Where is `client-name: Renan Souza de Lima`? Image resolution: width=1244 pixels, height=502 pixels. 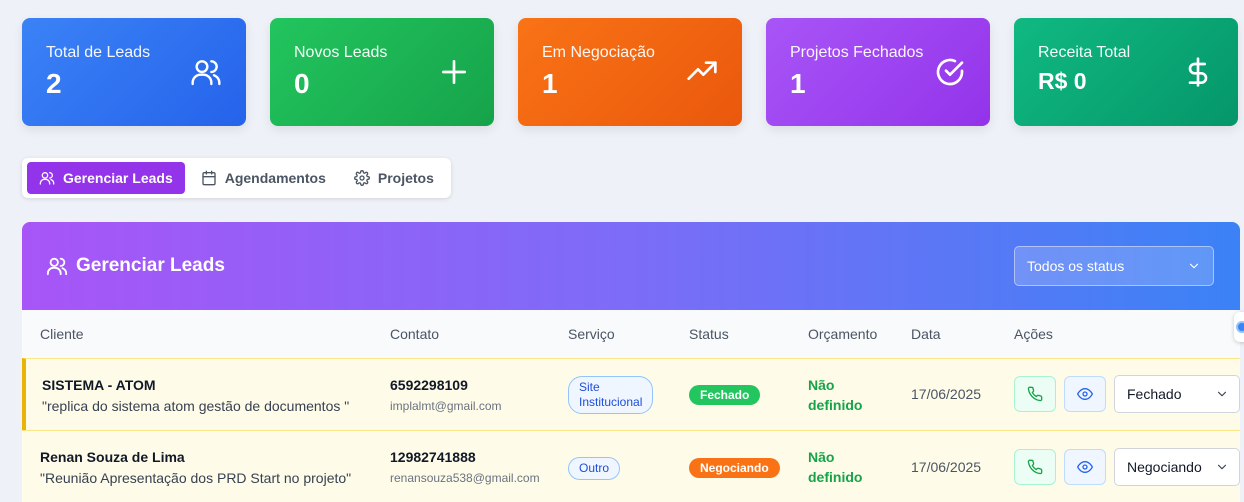 client-name: Renan Souza de Lima is located at coordinates (112, 457).